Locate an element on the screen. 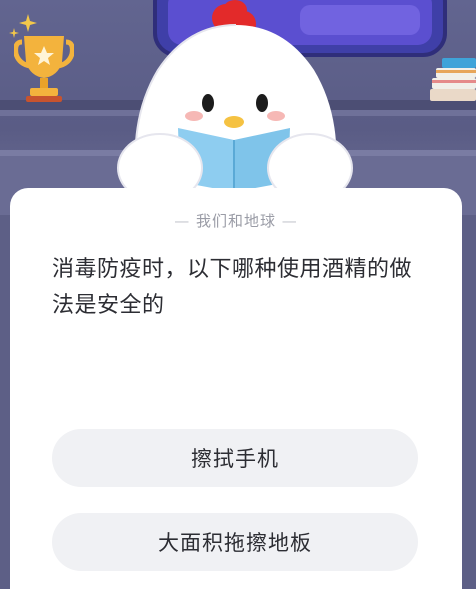 Image resolution: width=476 pixels, height=589 pixels. book-stack-icon is located at coordinates (453, 79).